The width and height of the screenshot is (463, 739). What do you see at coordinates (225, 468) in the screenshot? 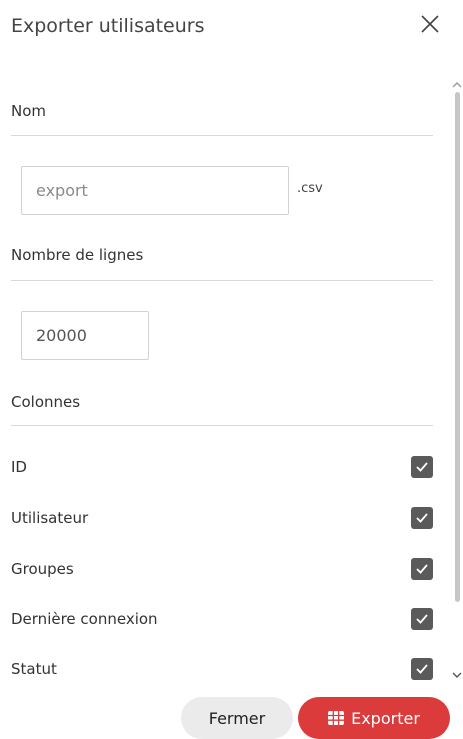
I see `column-row-id: ID` at bounding box center [225, 468].